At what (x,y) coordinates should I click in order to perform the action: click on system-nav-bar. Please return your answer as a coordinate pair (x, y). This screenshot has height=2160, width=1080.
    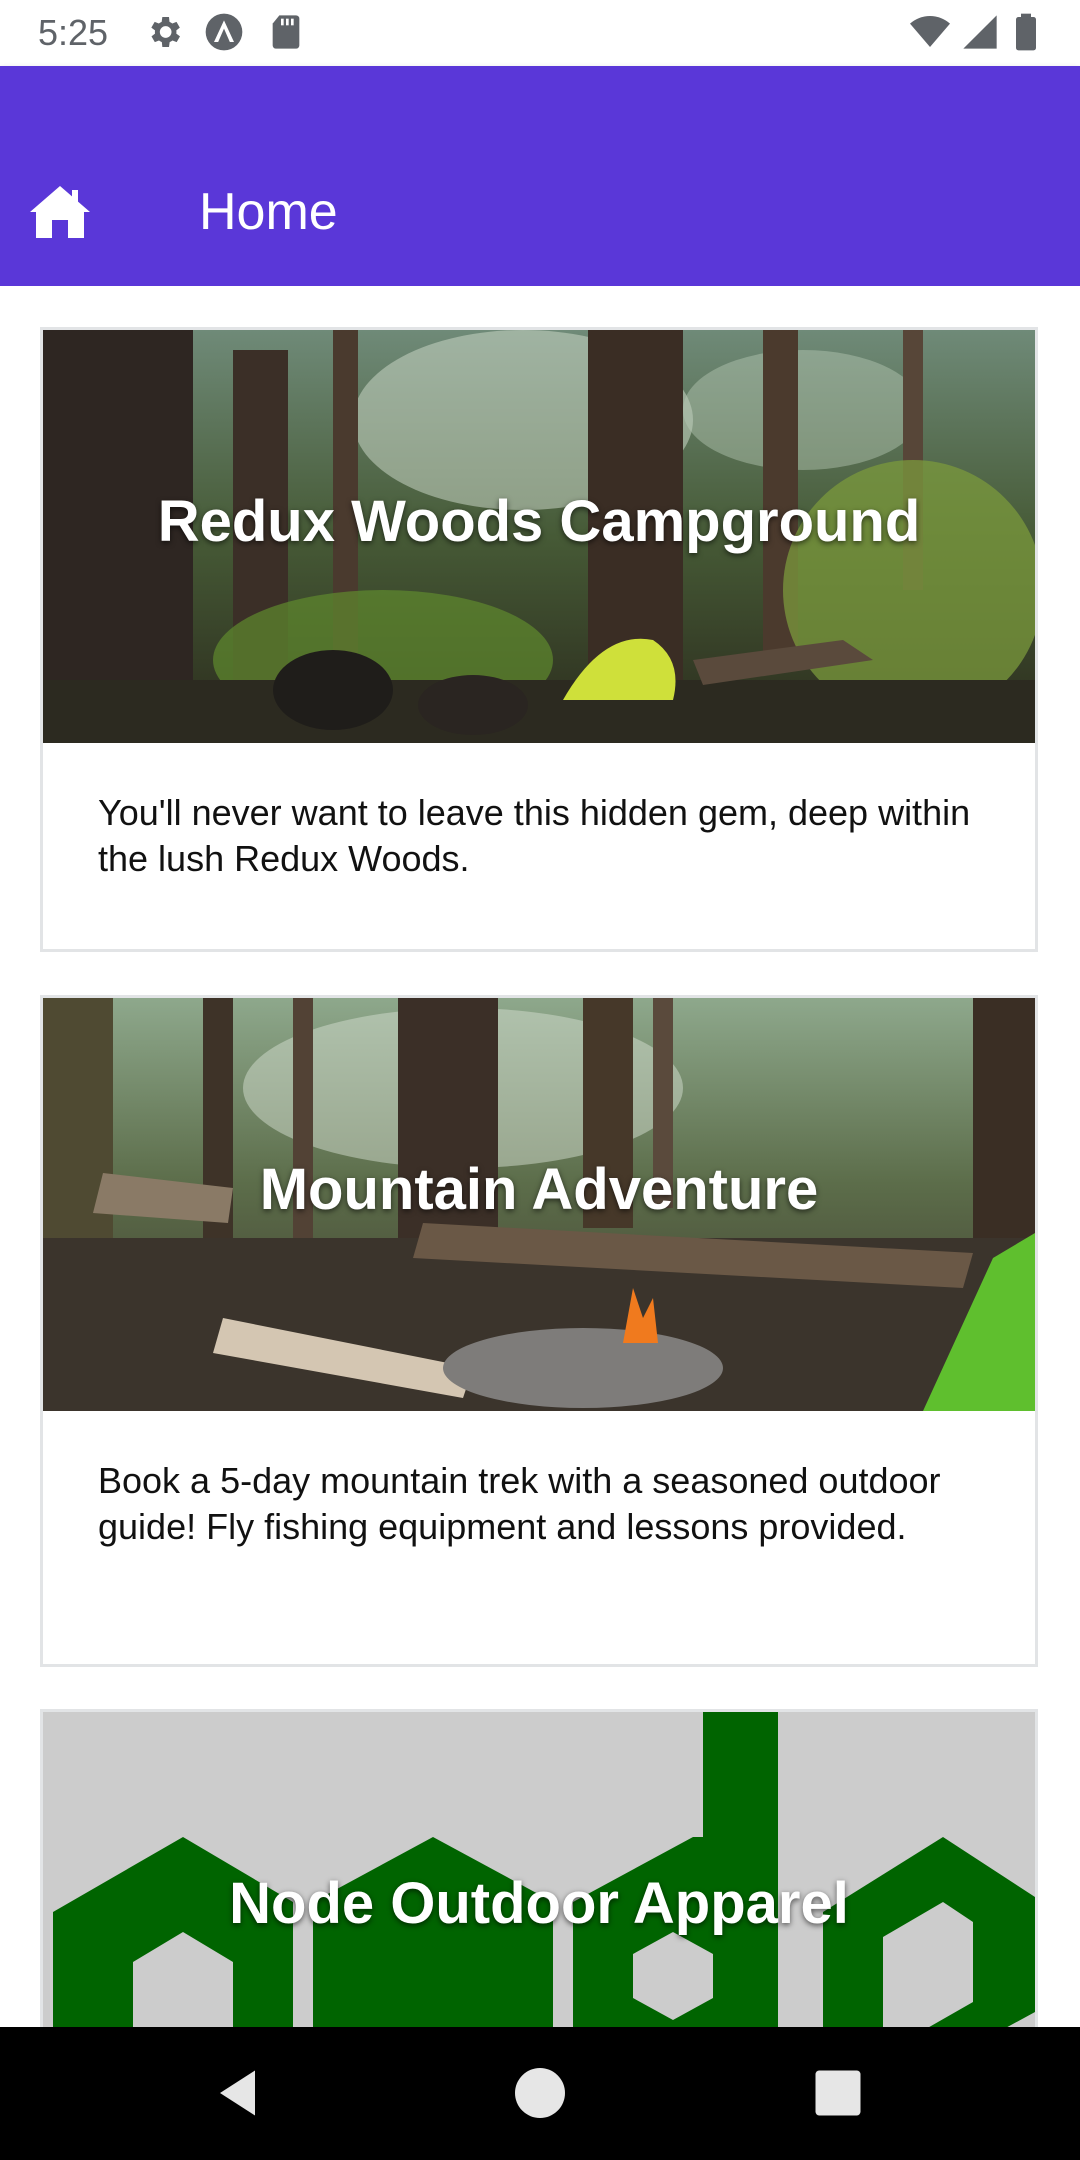
    Looking at the image, I should click on (540, 2093).